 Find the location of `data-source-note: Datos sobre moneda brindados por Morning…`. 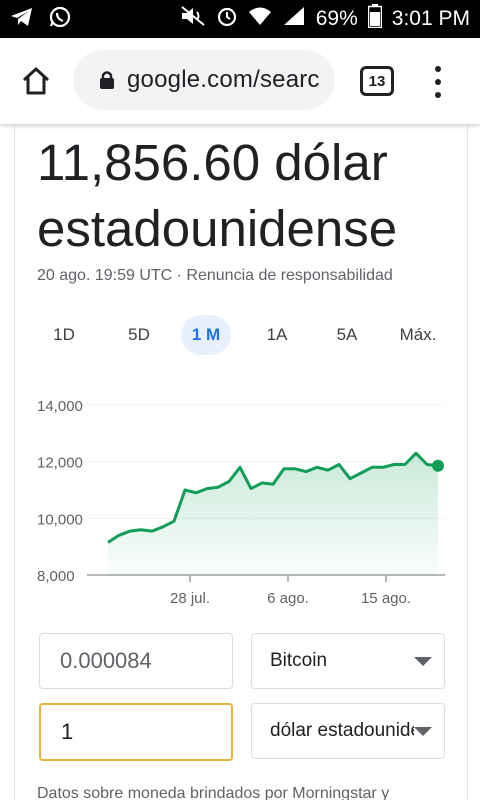

data-source-note: Datos sobre moneda brindados por Morning… is located at coordinates (213, 792).